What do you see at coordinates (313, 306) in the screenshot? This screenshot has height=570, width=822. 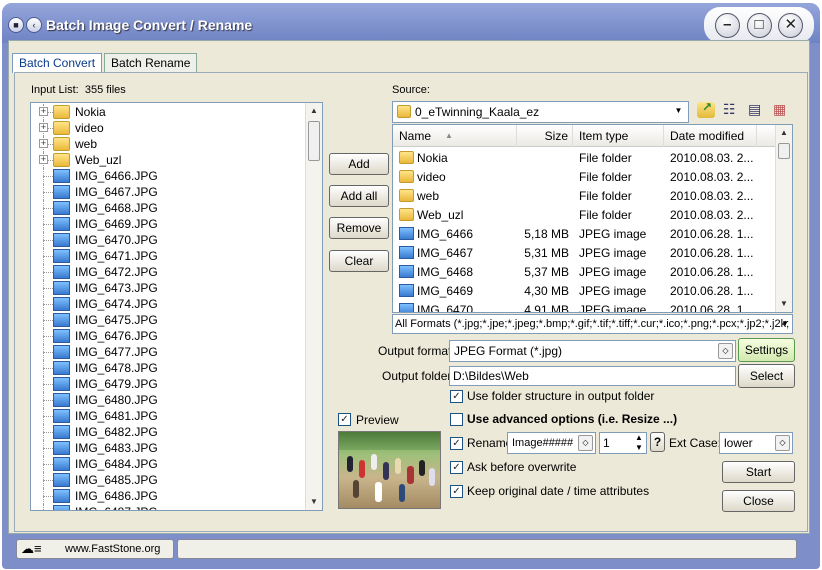 I see `input-list-scrollbar: ▲ ▼` at bounding box center [313, 306].